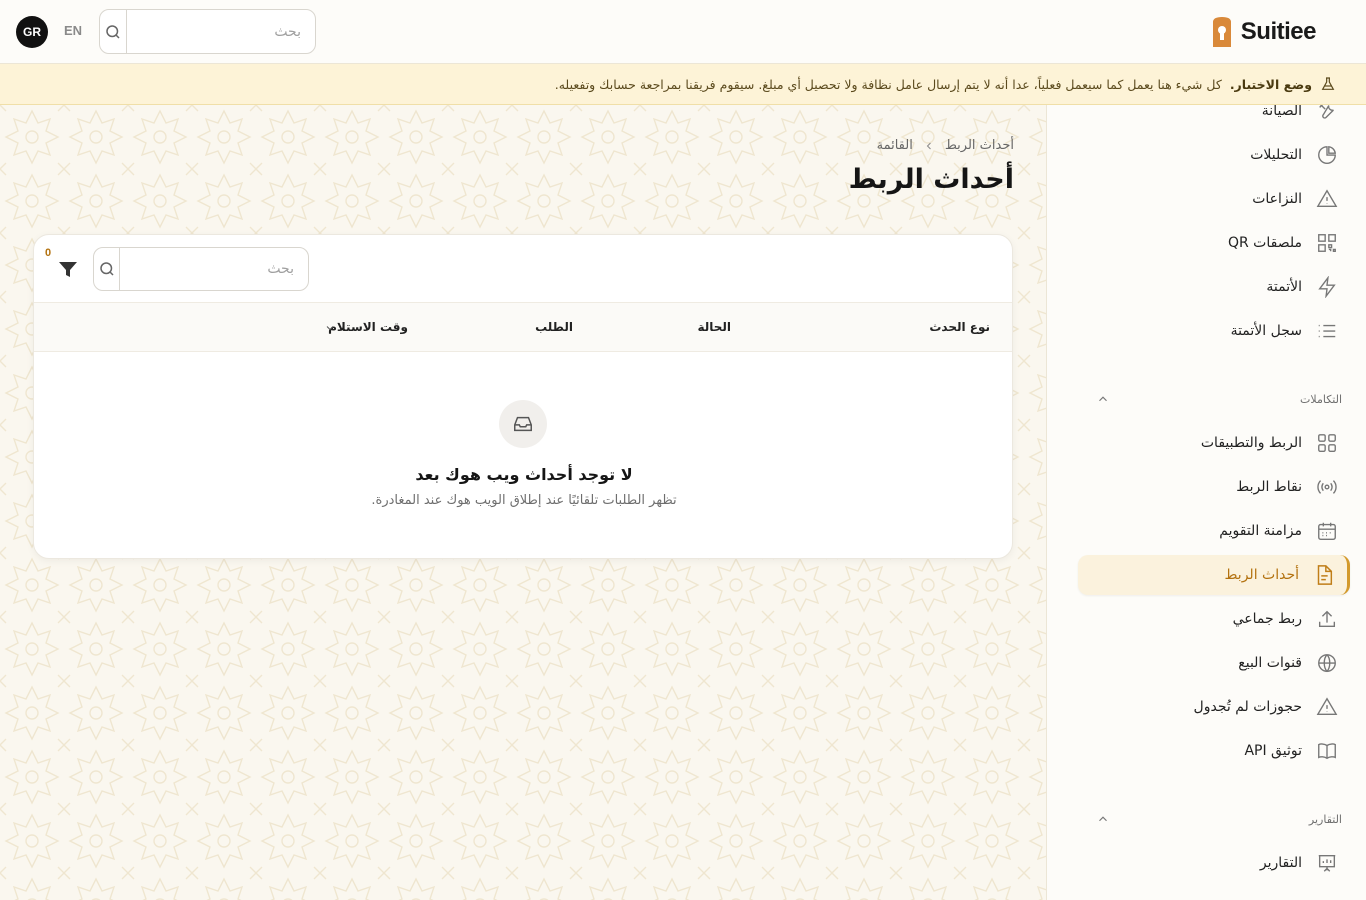 The image size is (1366, 900). Describe the element at coordinates (1327, 287) in the screenshot. I see `lightning-icon` at that location.